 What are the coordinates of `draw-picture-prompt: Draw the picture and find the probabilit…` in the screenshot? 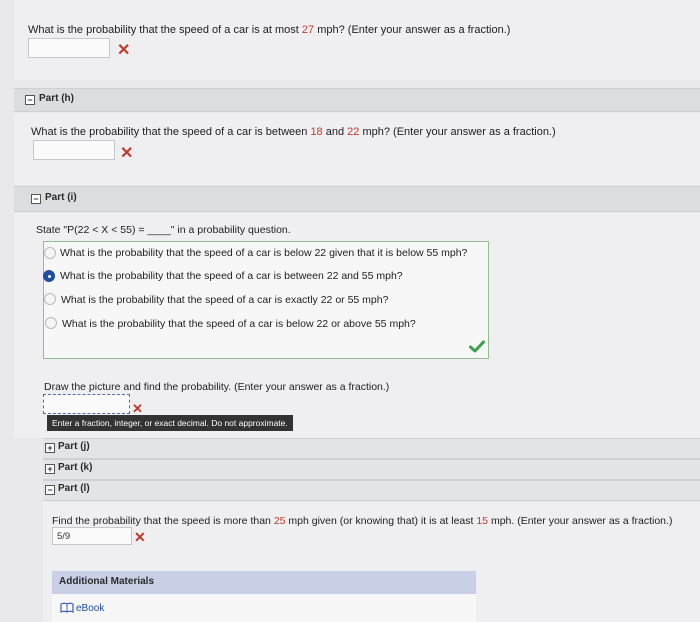 It's located at (217, 387).